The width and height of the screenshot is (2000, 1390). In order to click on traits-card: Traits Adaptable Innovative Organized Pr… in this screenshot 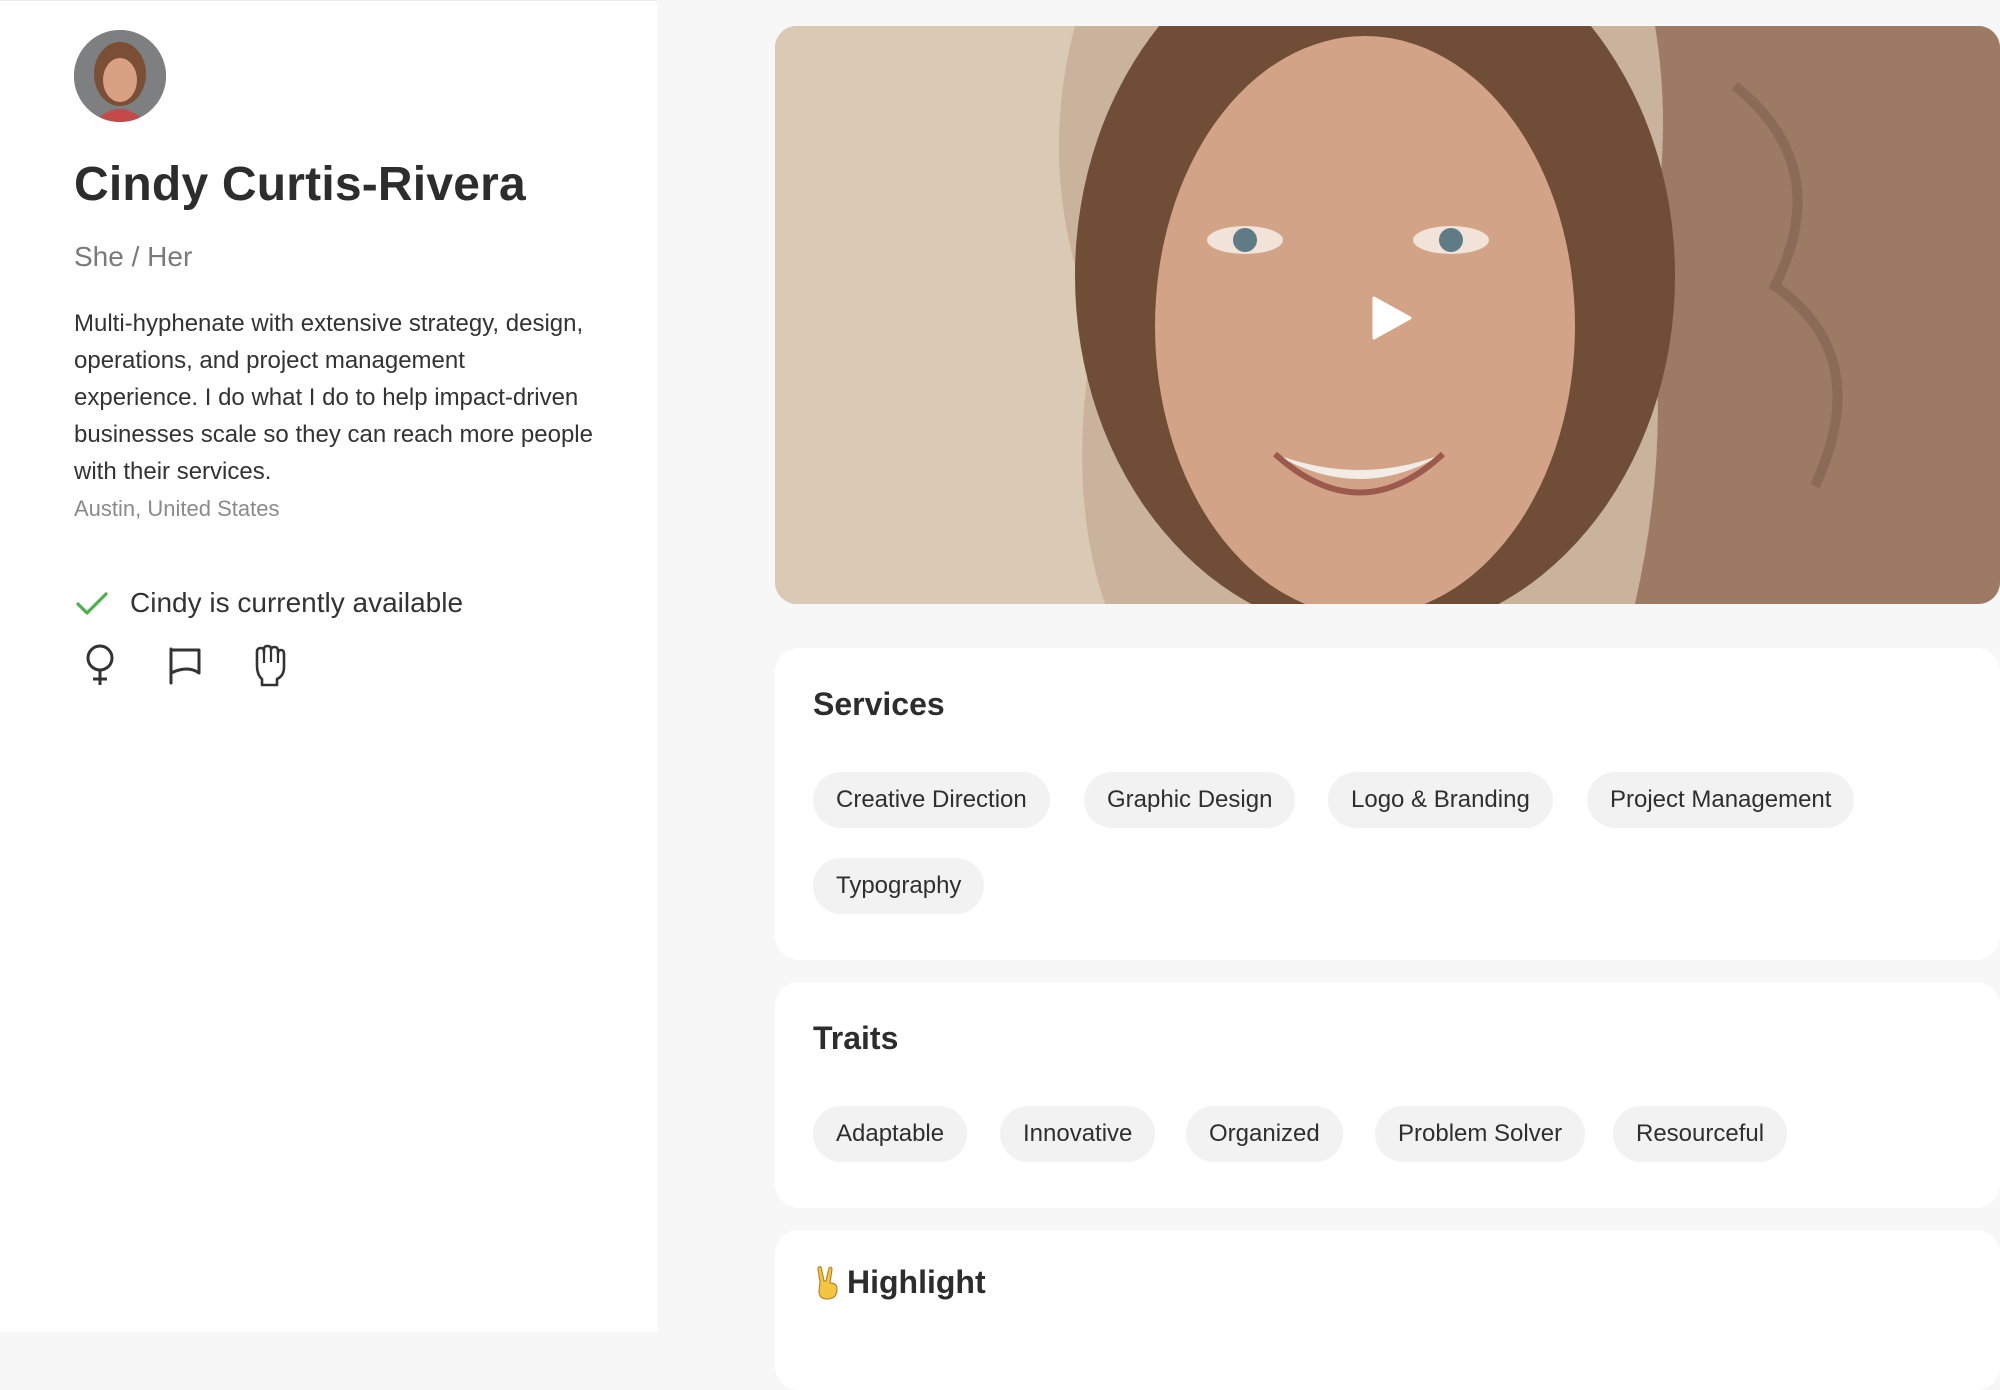, I will do `click(1387, 1095)`.